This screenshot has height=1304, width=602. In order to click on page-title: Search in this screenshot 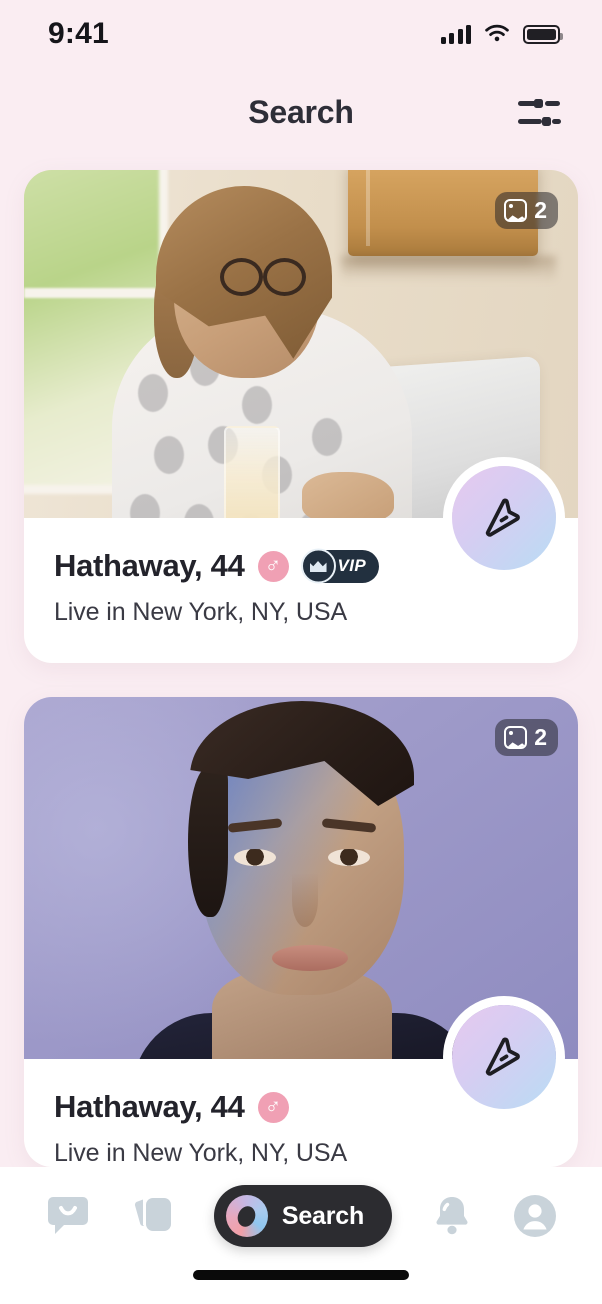, I will do `click(301, 111)`.